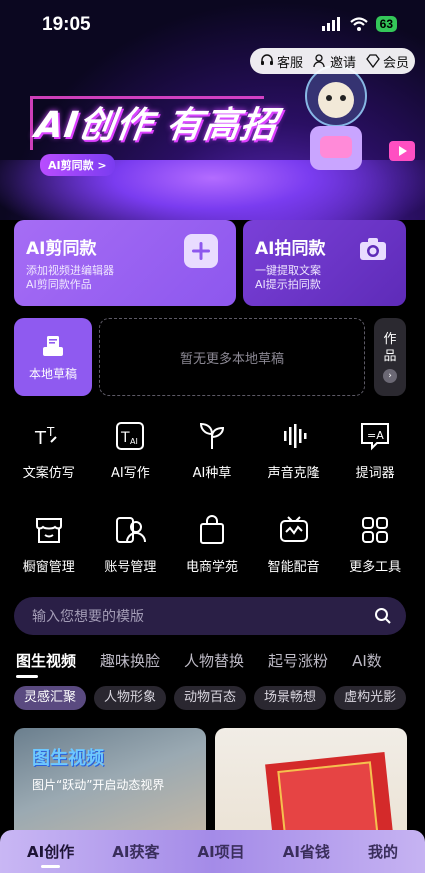 The image size is (425, 873). What do you see at coordinates (306, 851) in the screenshot?
I see `nav-ai-savings: AI省钱` at bounding box center [306, 851].